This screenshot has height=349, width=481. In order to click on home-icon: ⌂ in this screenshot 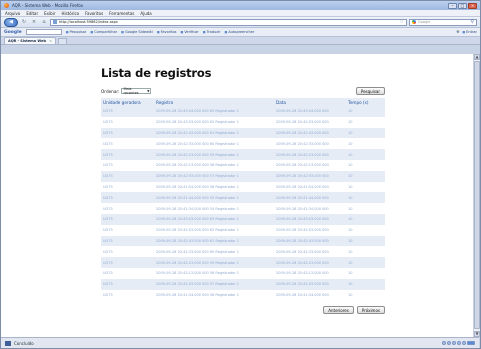, I will do `click(44, 22)`.